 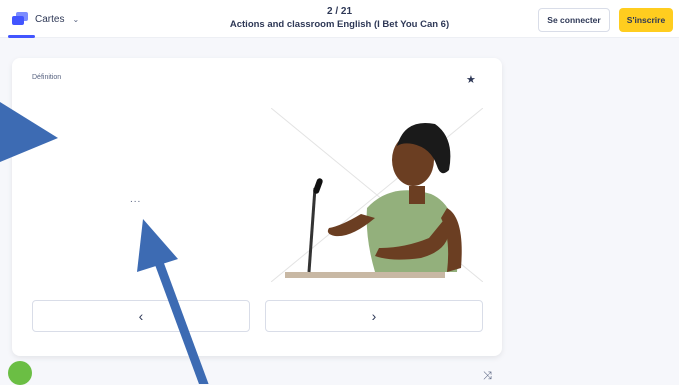 What do you see at coordinates (487, 376) in the screenshot?
I see `shuffle-icon: ⤨` at bounding box center [487, 376].